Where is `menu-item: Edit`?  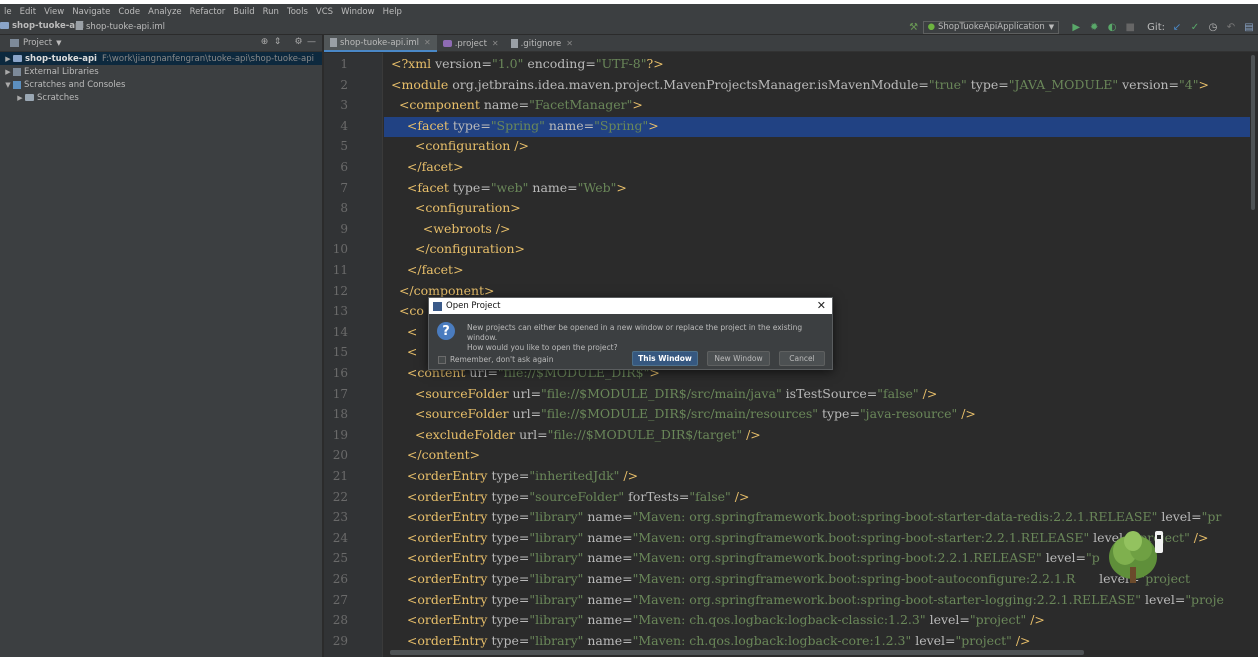 menu-item: Edit is located at coordinates (28, 12).